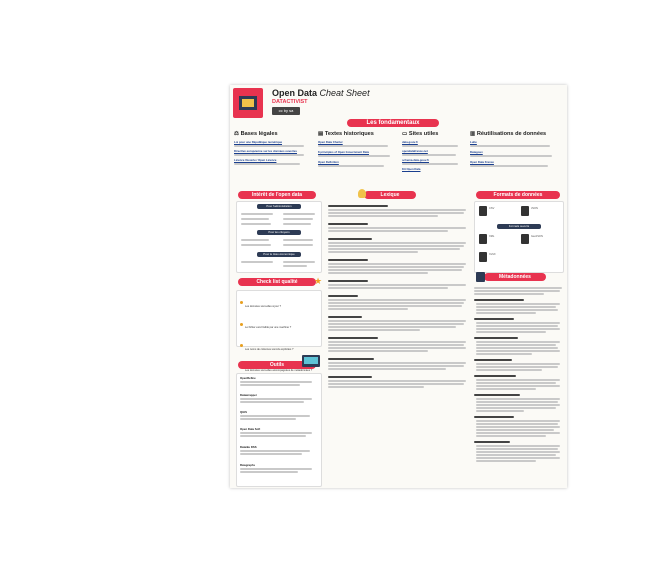 This screenshot has height=571, width=660. What do you see at coordinates (358, 162) in the screenshot?
I see `textes-link: Open Definition` at bounding box center [358, 162].